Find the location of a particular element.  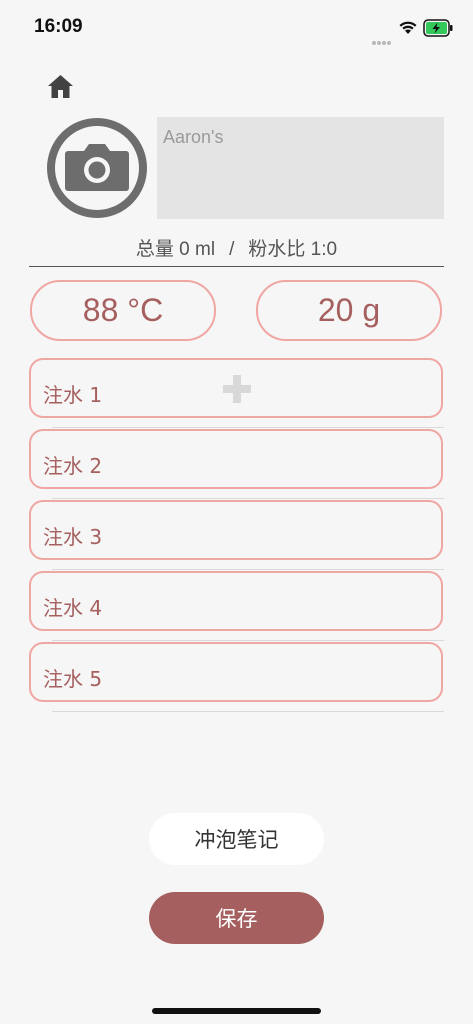

battery-charging-icon is located at coordinates (438, 28).